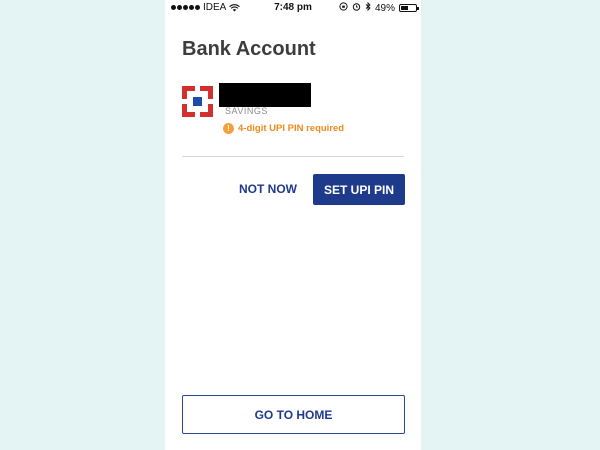 This screenshot has height=450, width=600. What do you see at coordinates (249, 49) in the screenshot?
I see `page-title: Bank Account` at bounding box center [249, 49].